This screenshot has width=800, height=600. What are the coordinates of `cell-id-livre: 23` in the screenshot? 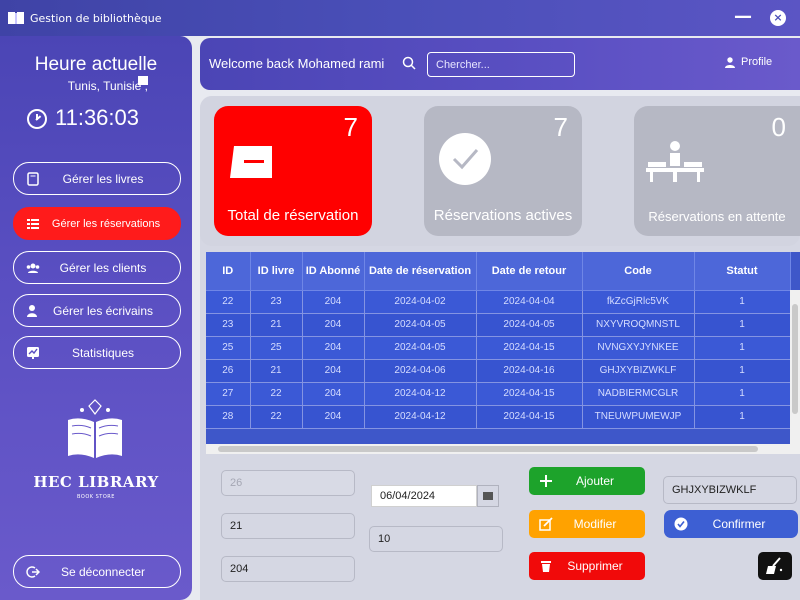 It's located at (276, 302).